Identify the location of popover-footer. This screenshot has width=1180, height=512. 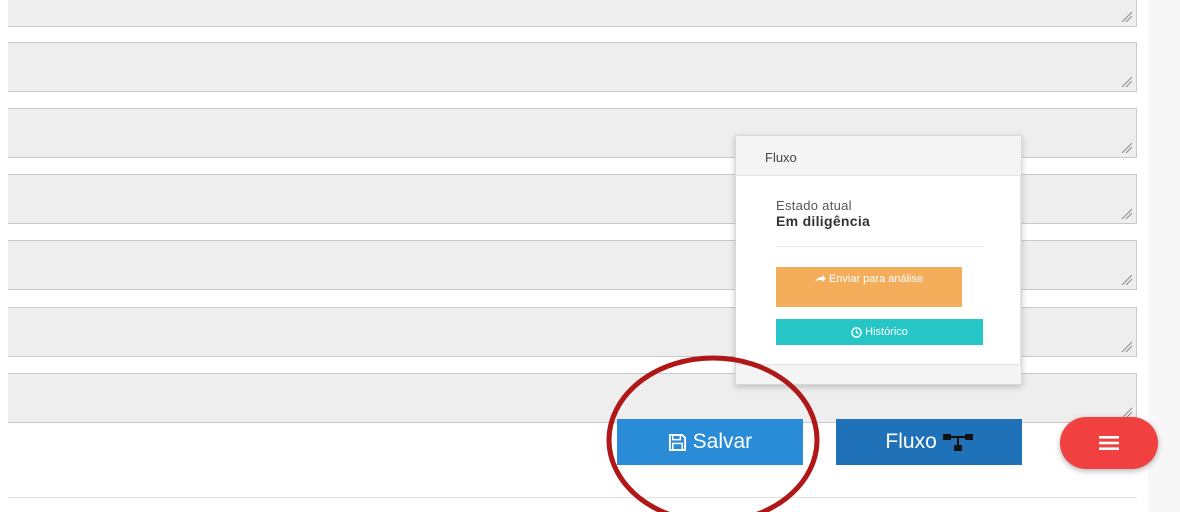
(878, 374).